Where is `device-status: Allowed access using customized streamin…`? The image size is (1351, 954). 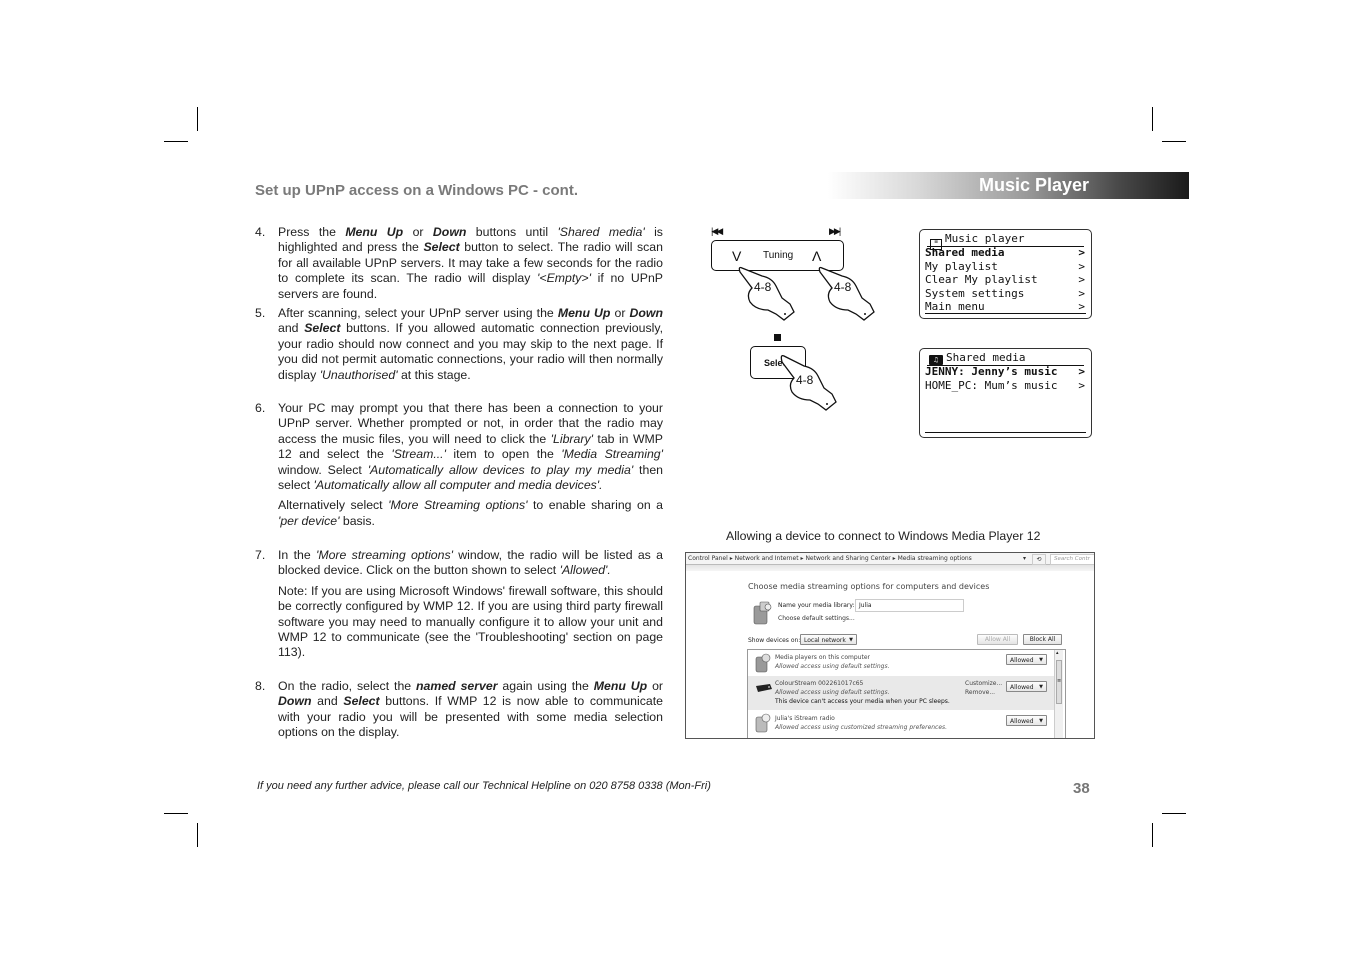
device-status: Allowed access using customized streamin… is located at coordinates (861, 727).